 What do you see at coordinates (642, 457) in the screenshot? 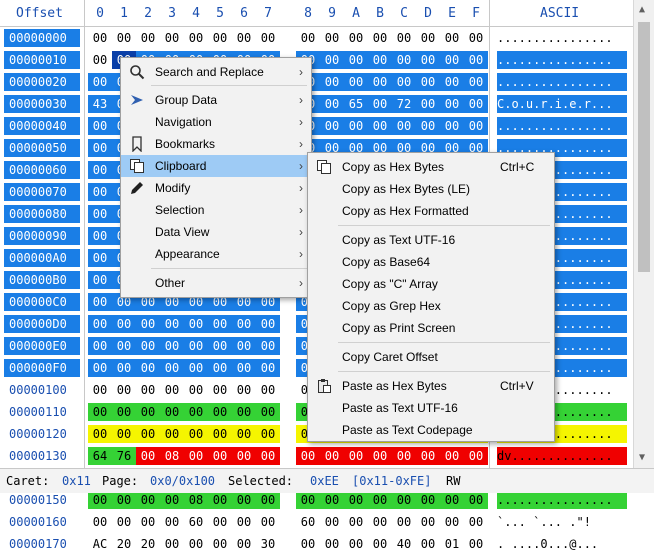
I see `scroll-down-icon: ▼` at bounding box center [642, 457].